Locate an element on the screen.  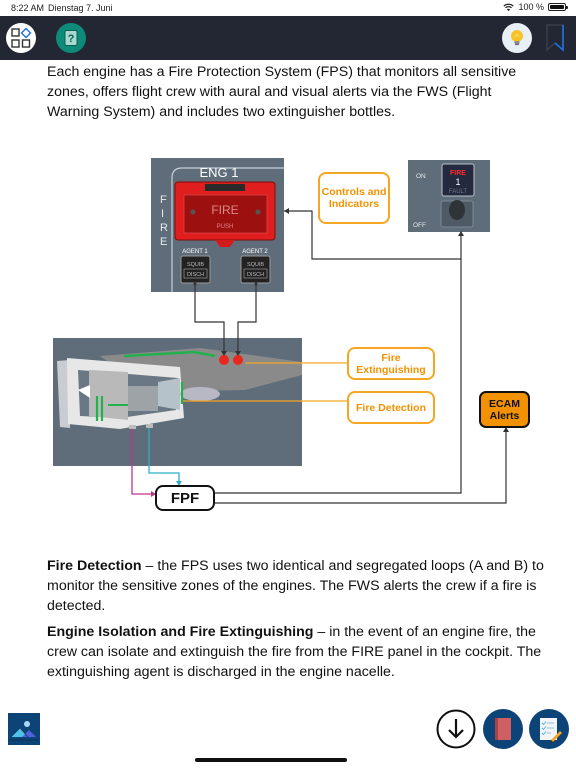
home-indicator is located at coordinates (271, 760).